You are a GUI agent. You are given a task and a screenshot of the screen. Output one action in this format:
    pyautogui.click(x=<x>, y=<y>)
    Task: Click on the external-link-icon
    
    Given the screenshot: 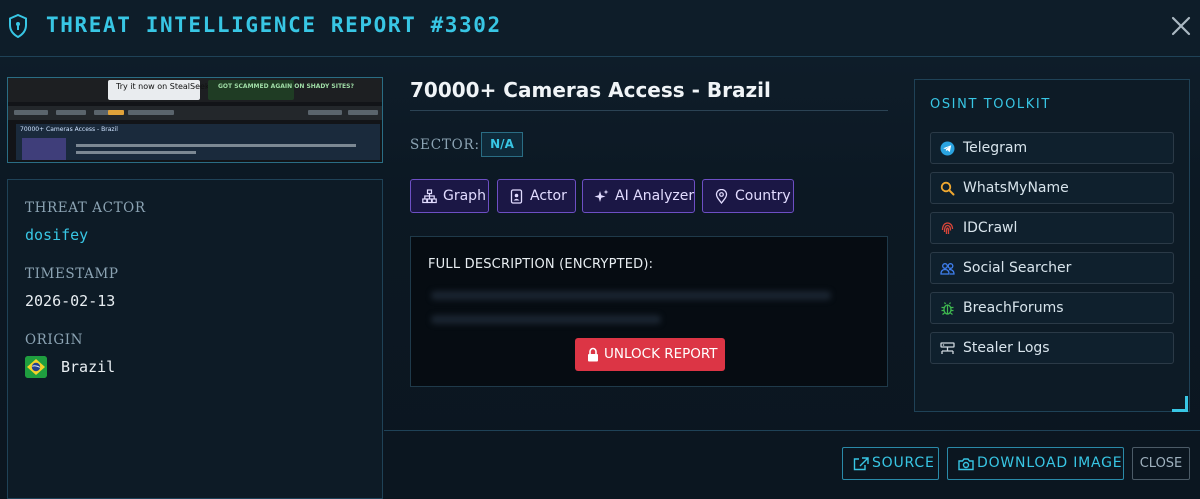 What is the action you would take?
    pyautogui.click(x=861, y=464)
    